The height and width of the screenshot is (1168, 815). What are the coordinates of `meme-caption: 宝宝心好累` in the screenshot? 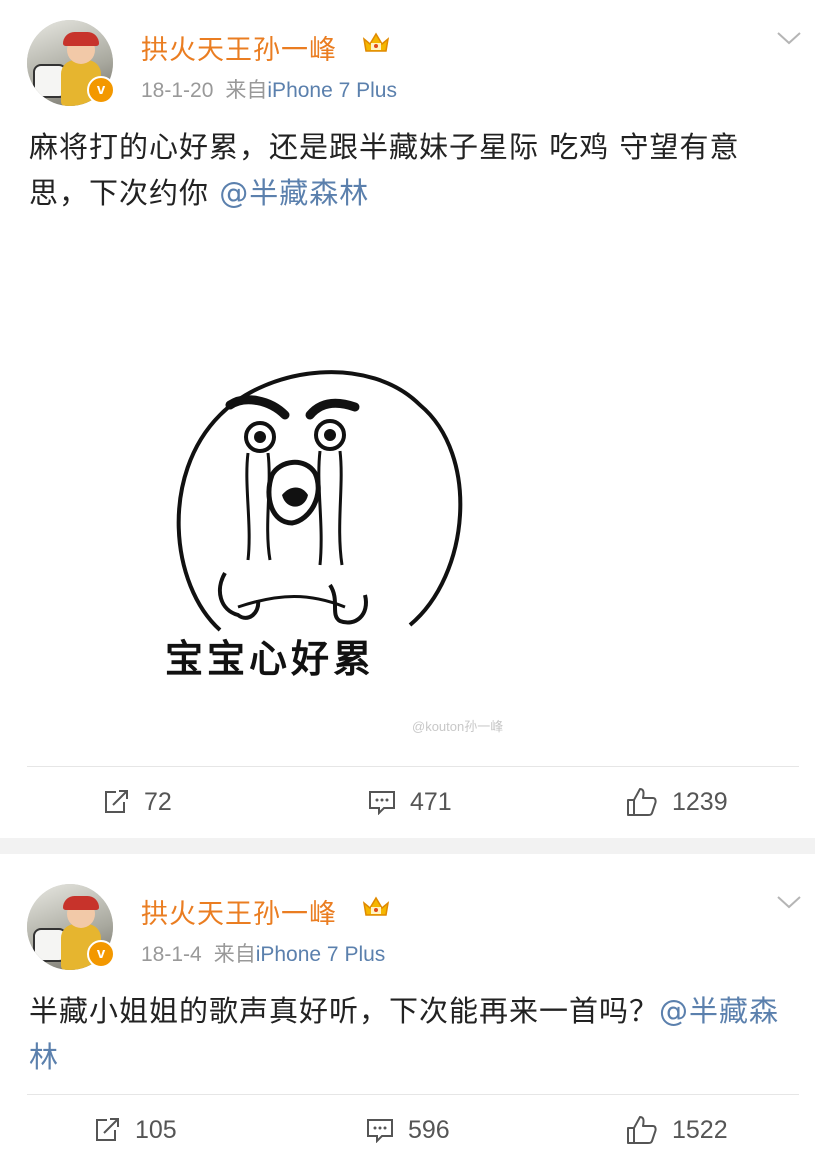 It's located at (270, 658).